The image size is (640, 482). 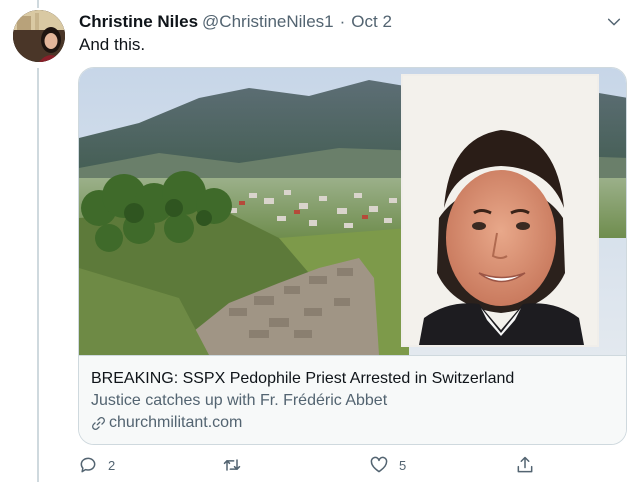 I want to click on tweet-header: Christine Niles @ChristineNiles1 · Oct 2, so click(x=351, y=22).